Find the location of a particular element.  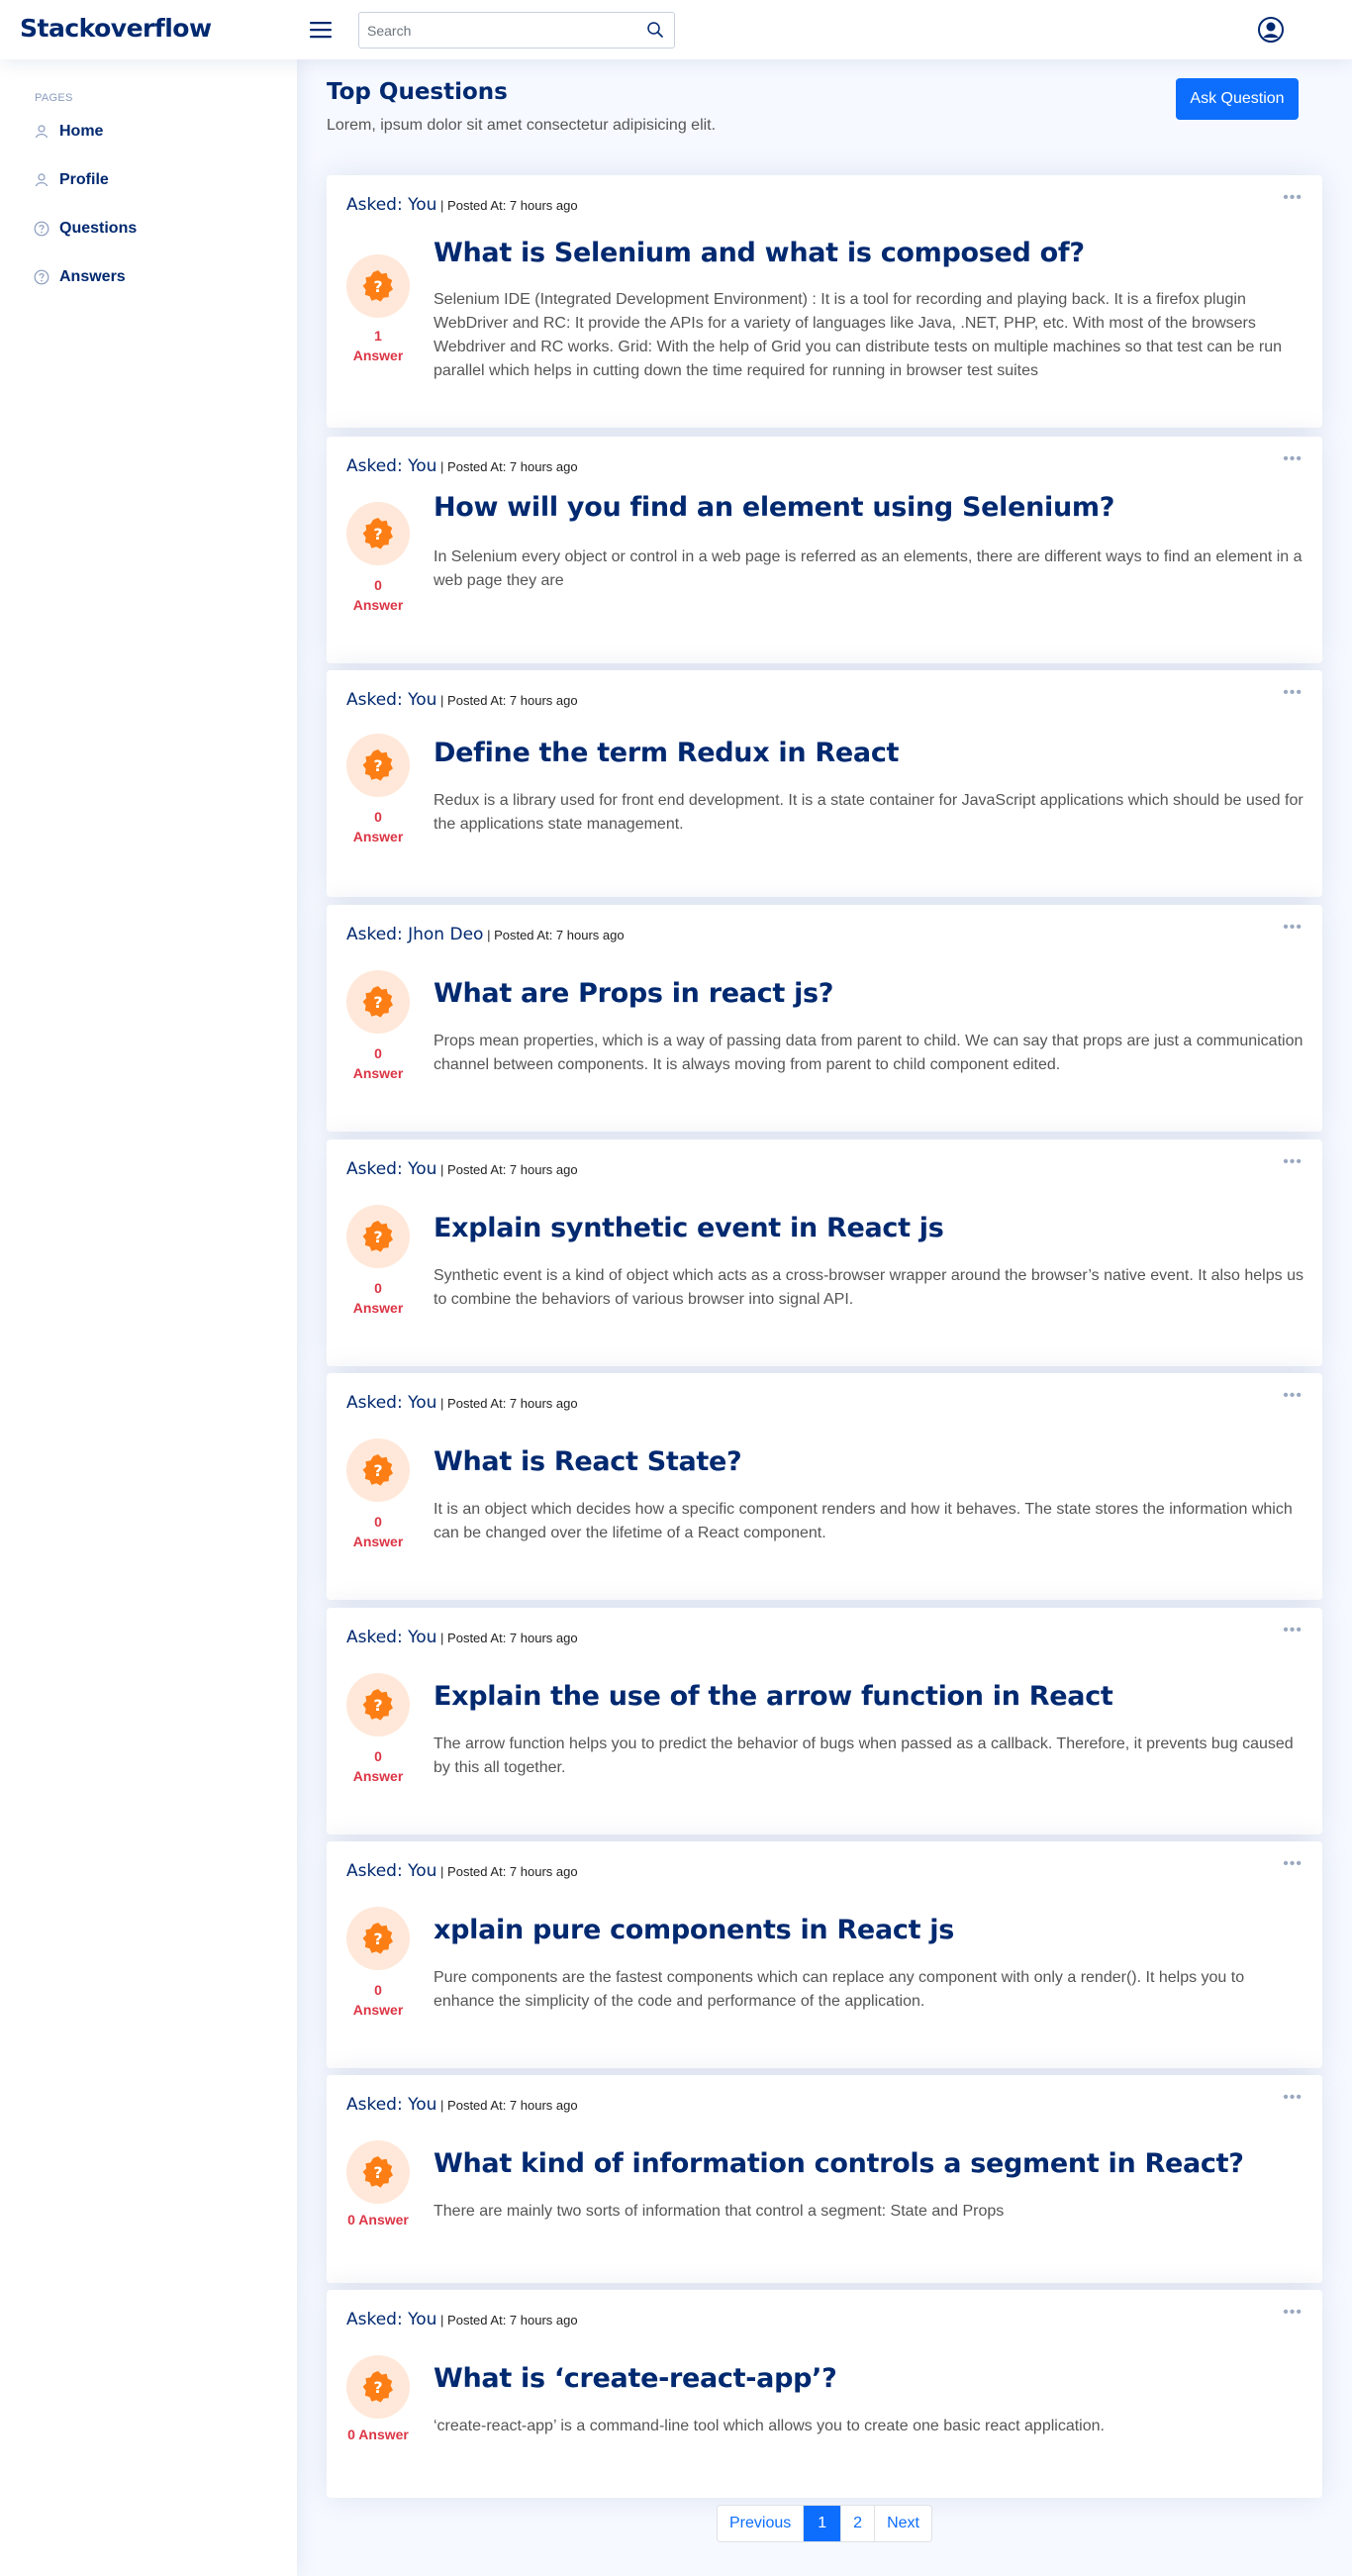

person-icon is located at coordinates (41, 180).